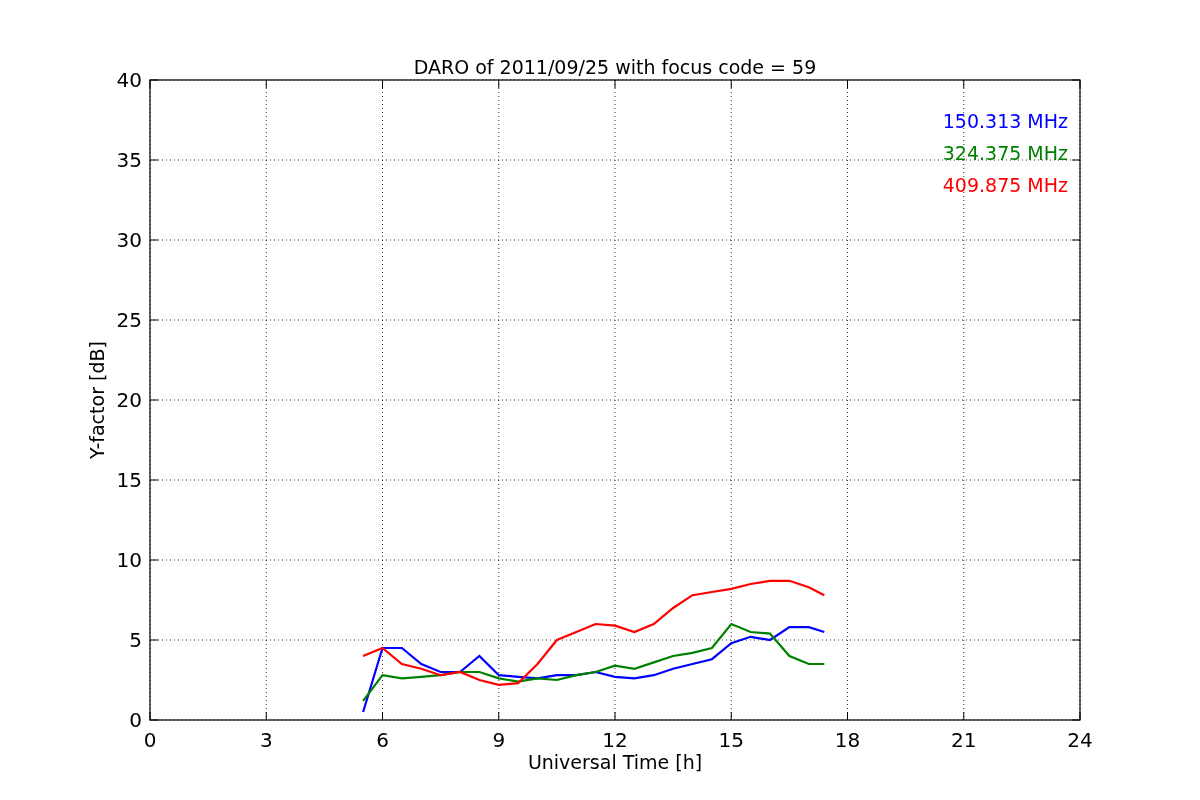  I want to click on x-tick-label: 18, so click(847, 740).